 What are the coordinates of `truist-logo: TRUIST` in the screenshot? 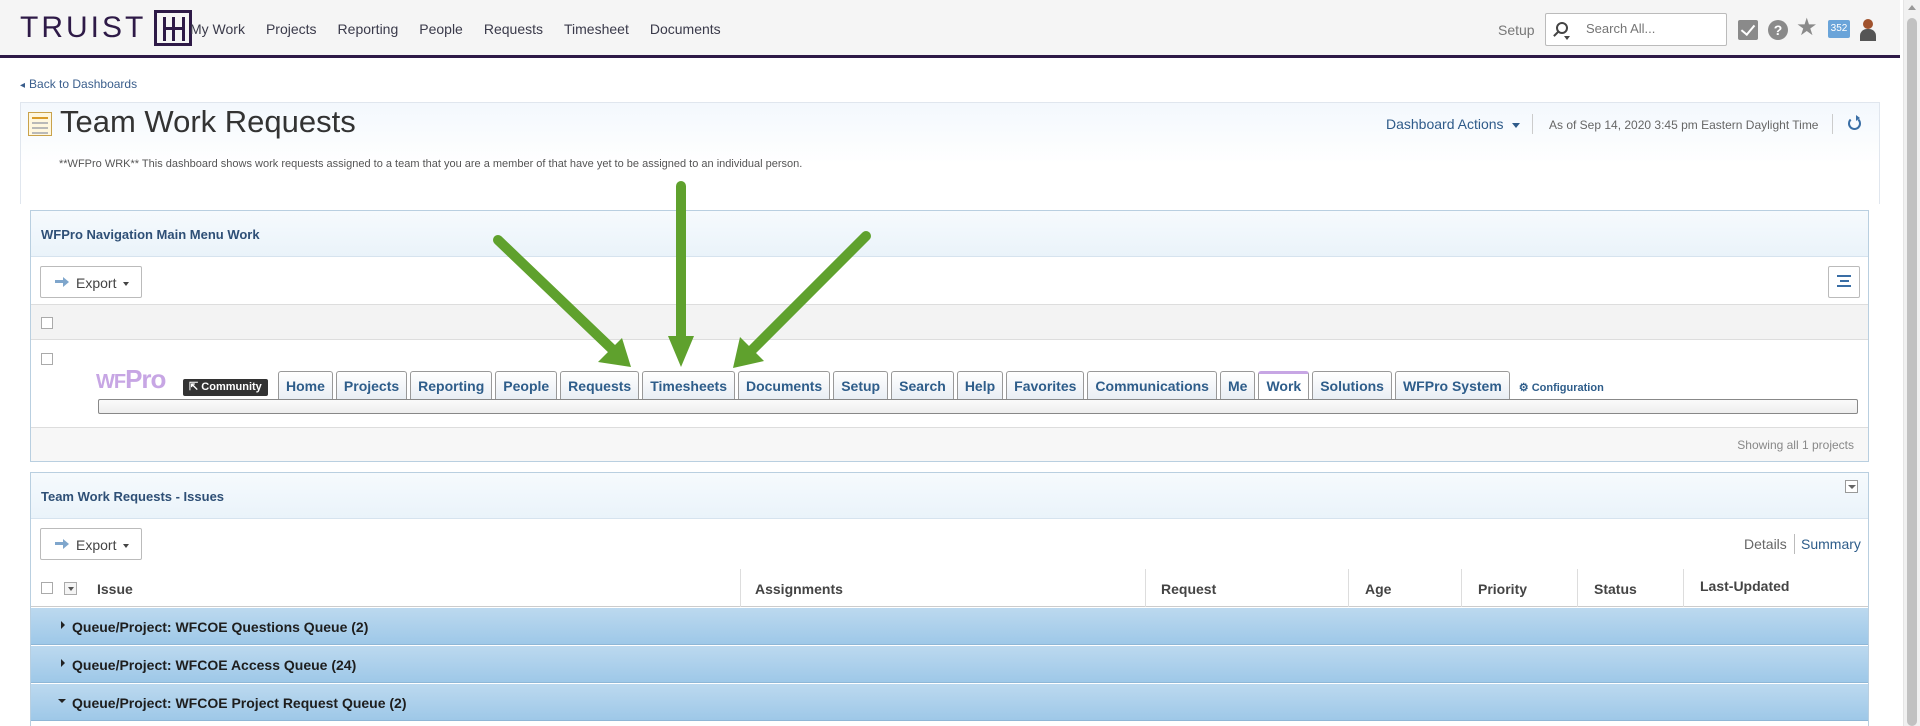 It's located at (106, 28).